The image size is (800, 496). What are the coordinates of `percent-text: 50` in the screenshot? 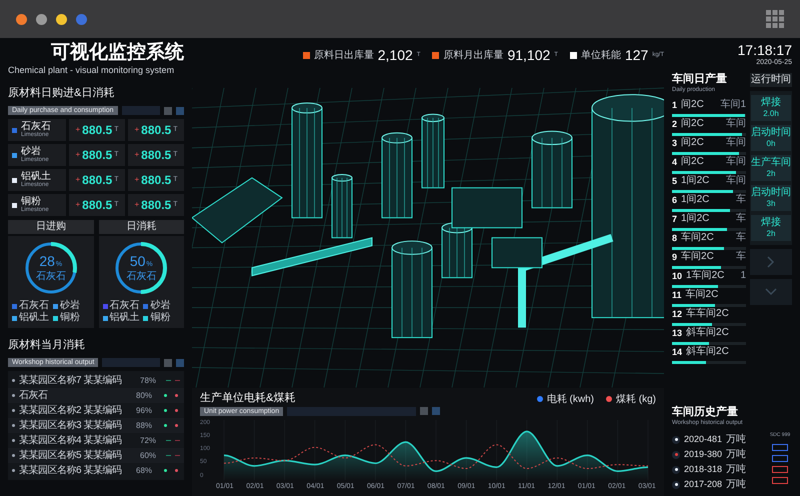 It's located at (138, 261).